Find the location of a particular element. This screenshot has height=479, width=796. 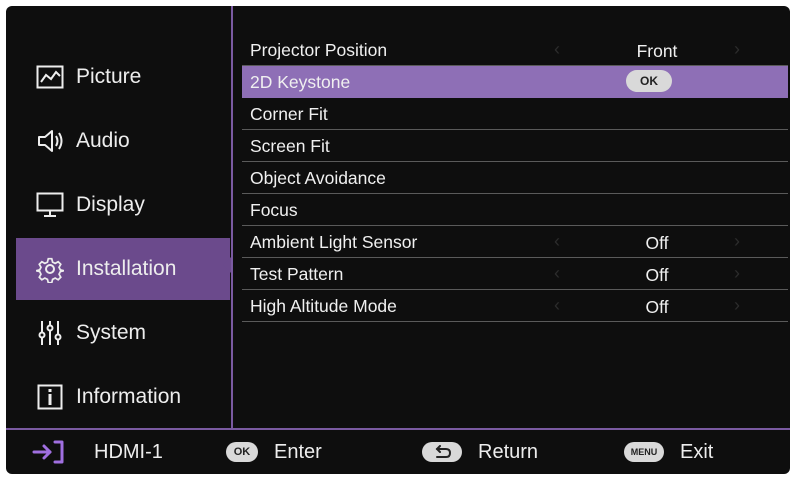

return-hint-label: Return is located at coordinates (508, 451).